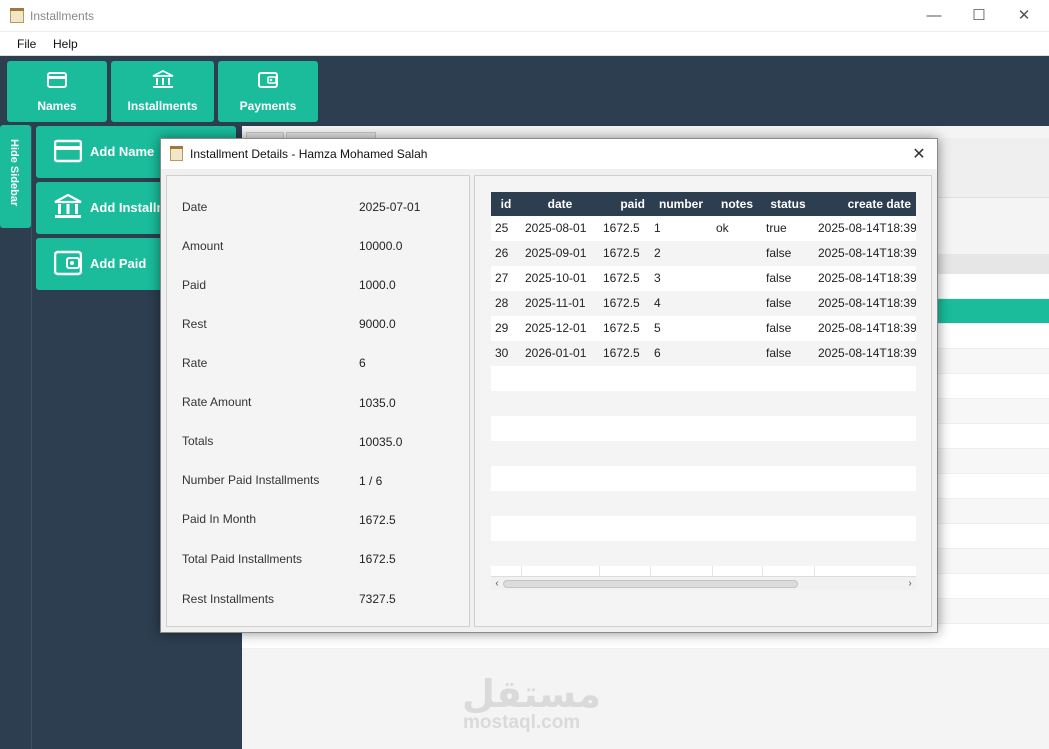 Image resolution: width=1049 pixels, height=749 pixels. I want to click on detail-value: 7327.5, so click(377, 599).